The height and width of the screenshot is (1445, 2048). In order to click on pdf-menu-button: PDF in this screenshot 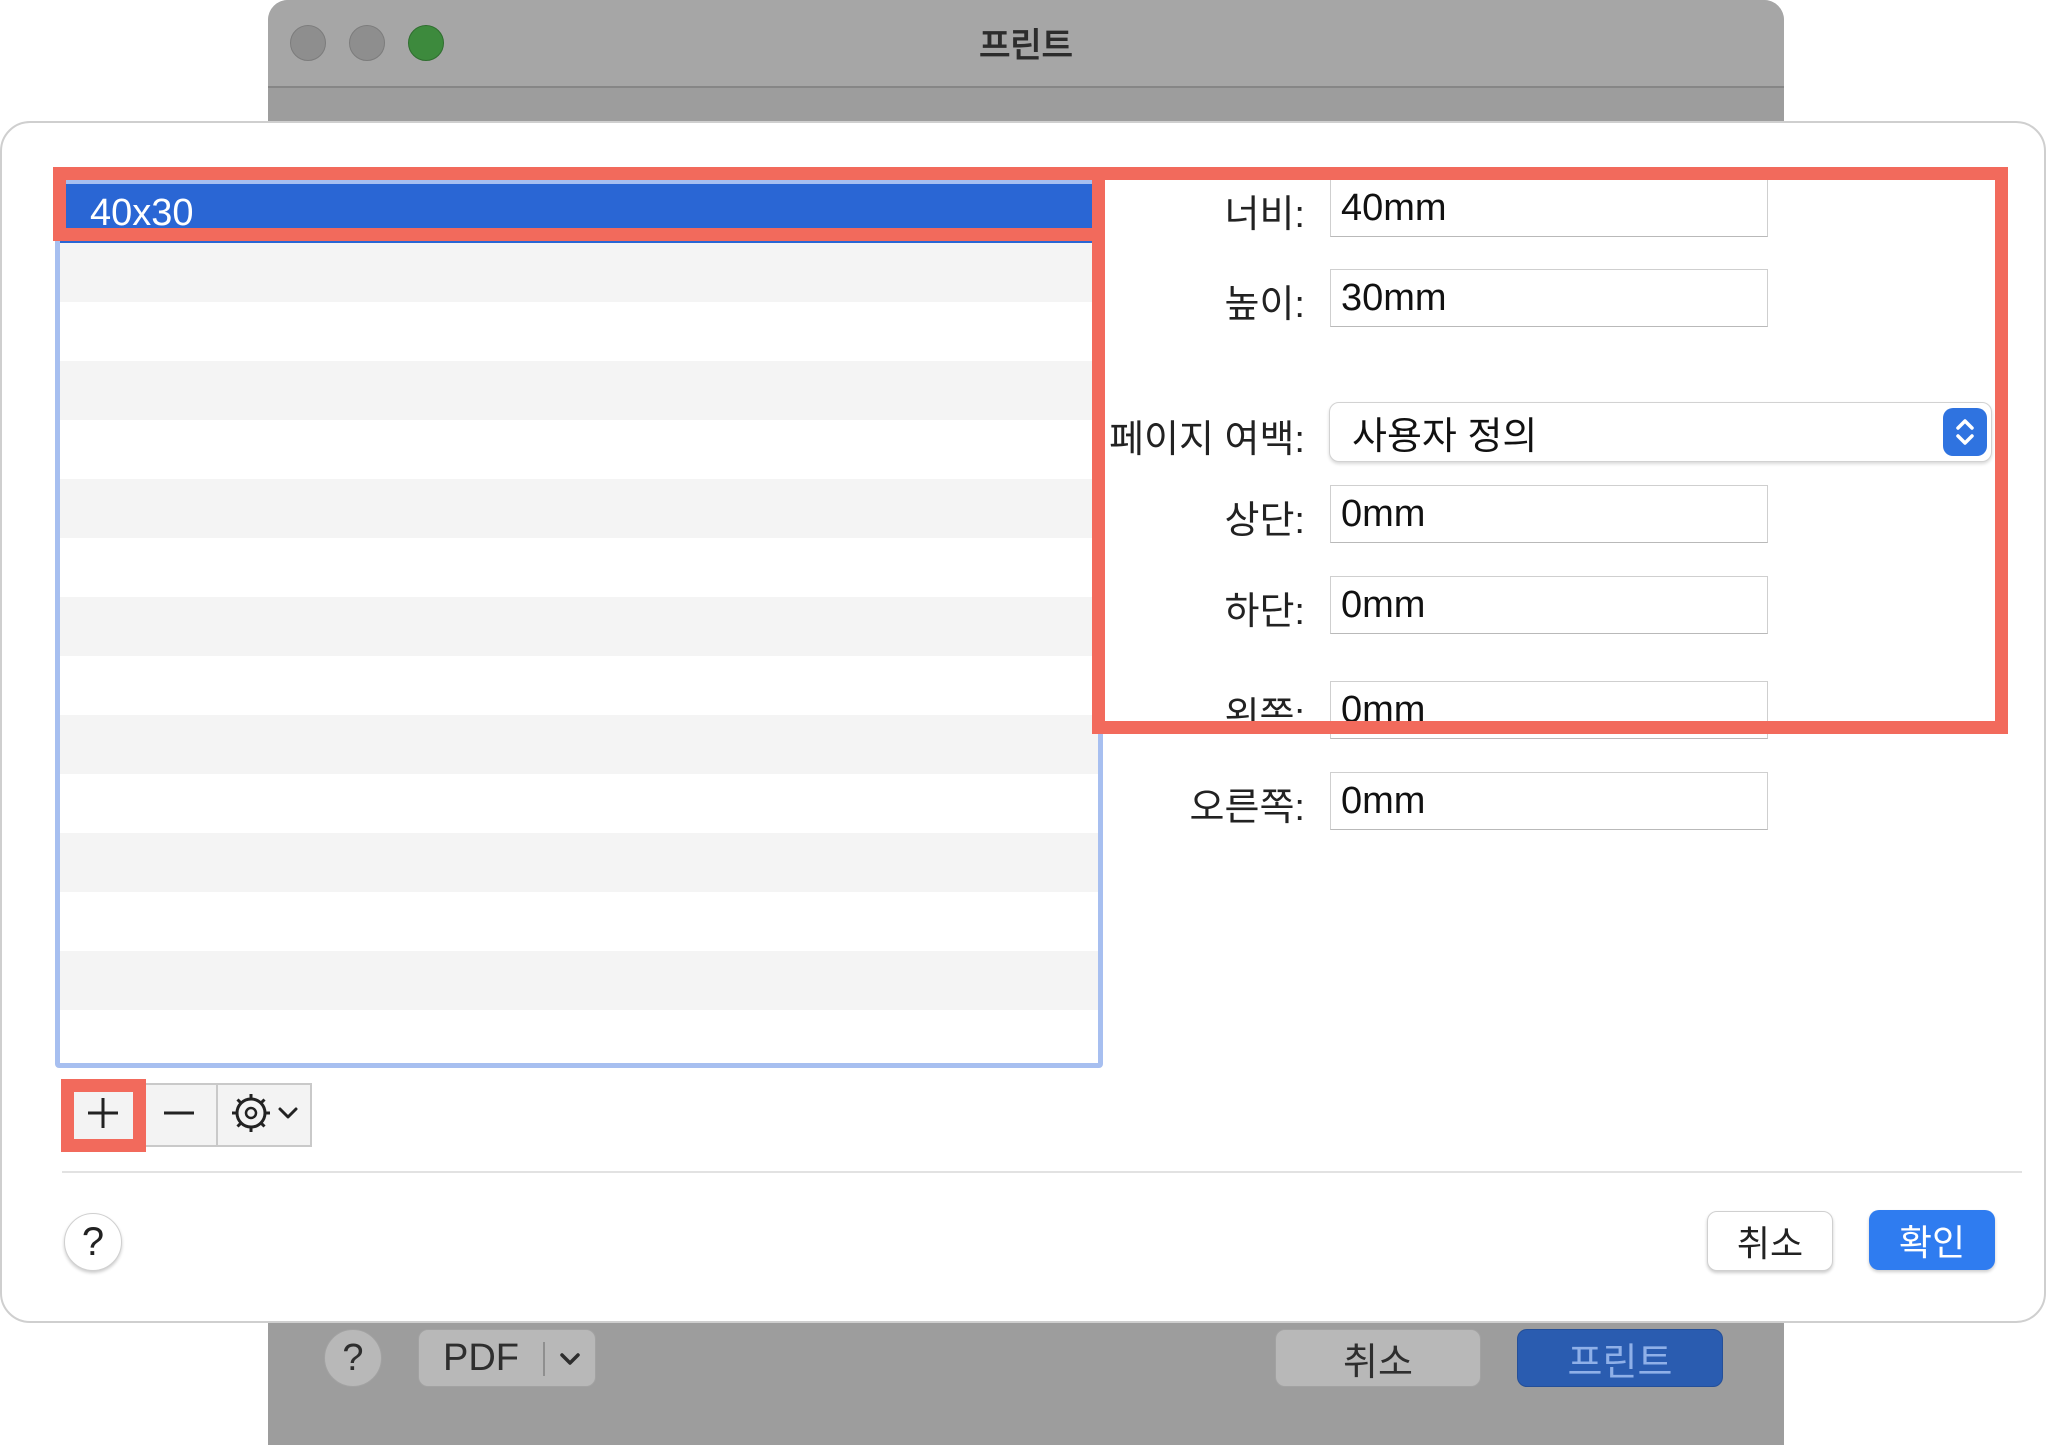, I will do `click(507, 1358)`.